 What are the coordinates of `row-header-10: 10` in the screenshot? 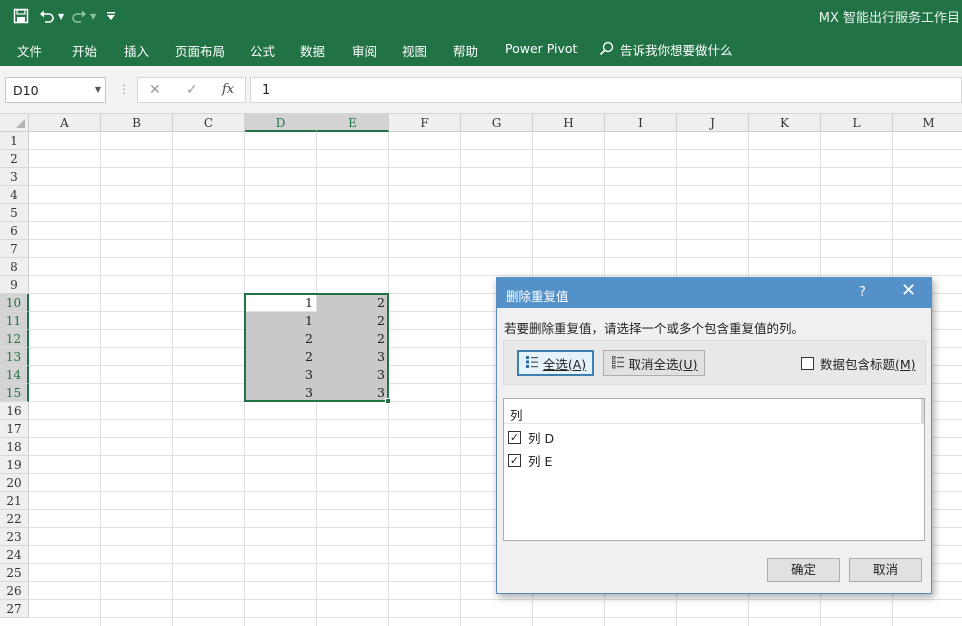 It's located at (14, 303).